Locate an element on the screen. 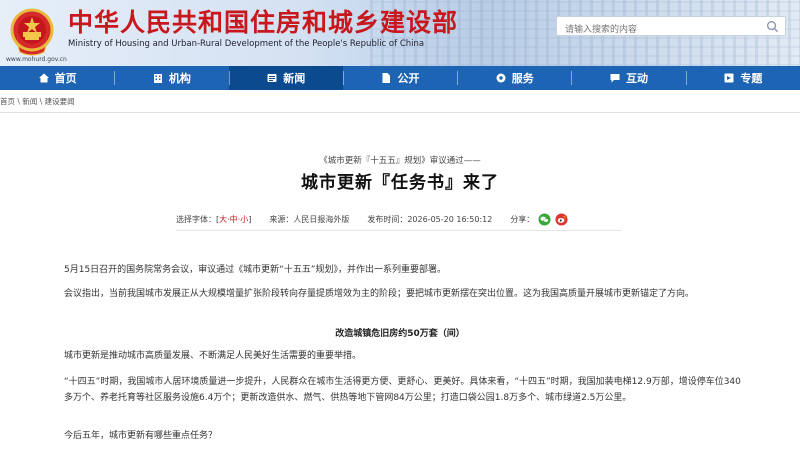 This screenshot has height=450, width=800. nav-item-interaction: 互动 is located at coordinates (628, 78).